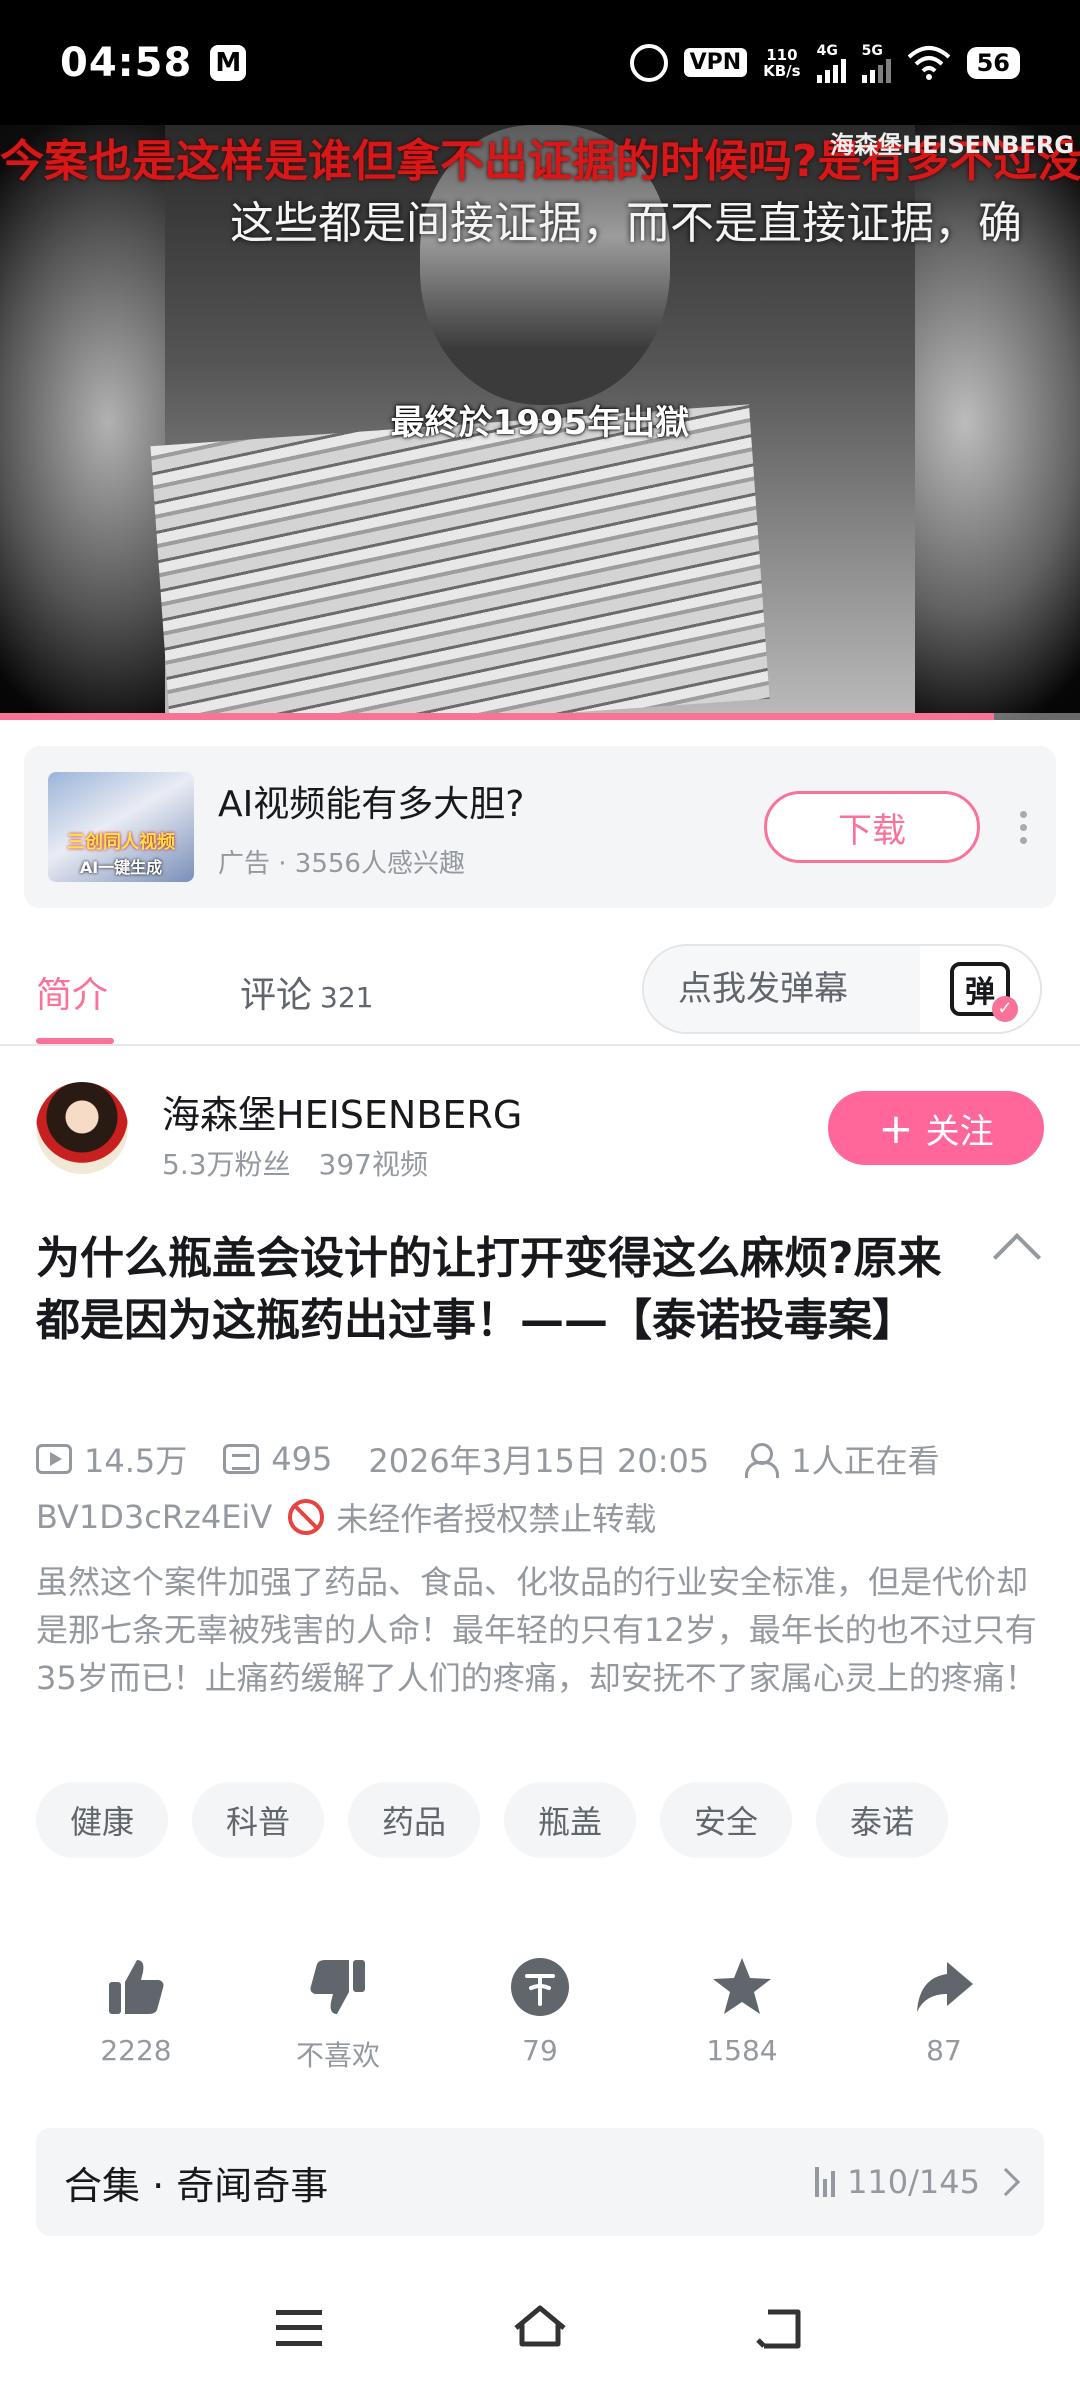  I want to click on status-icons: VPN 110 KB/s 4G 5G 56, so click(824, 62).